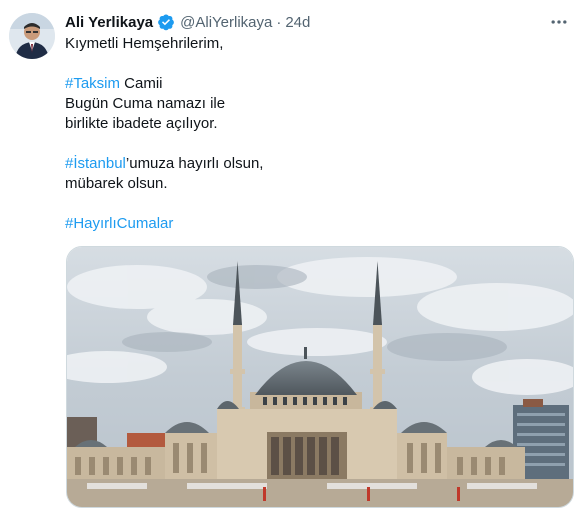  I want to click on more-options-button, so click(559, 22).